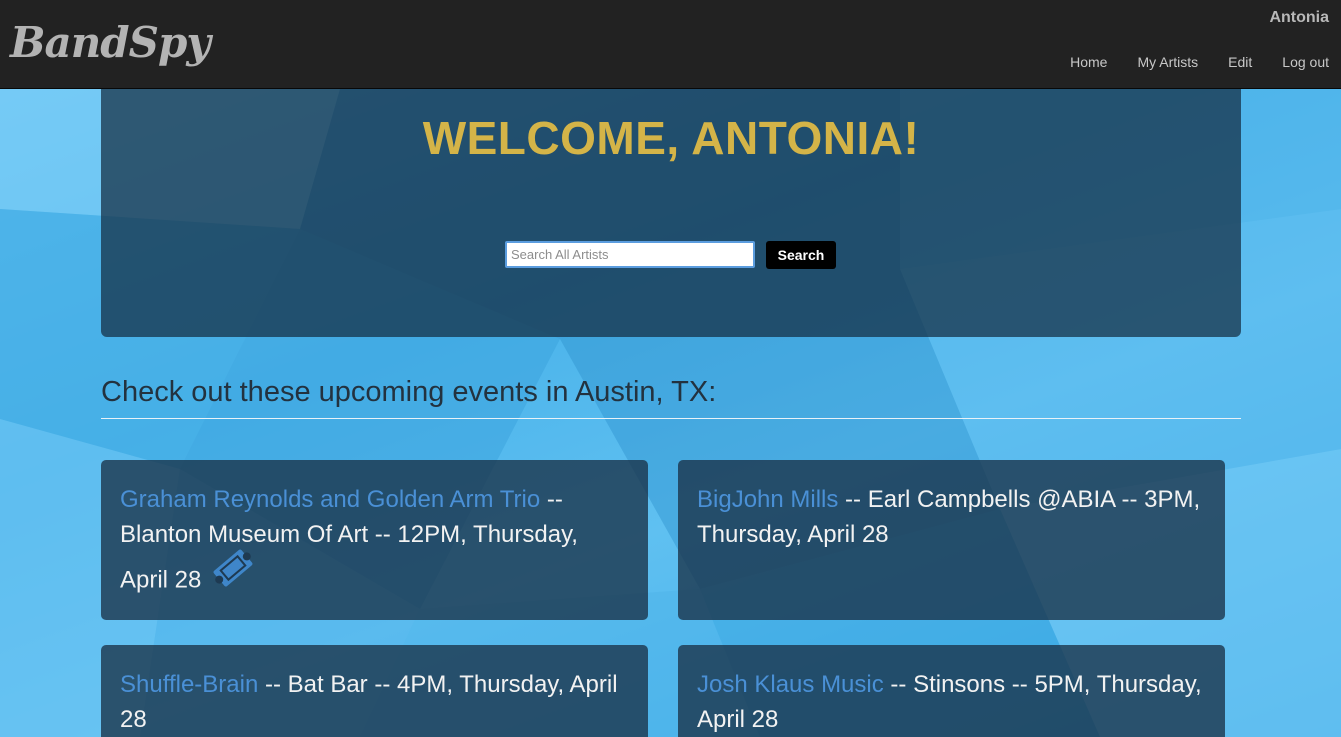  I want to click on current-username: Antonia, so click(1299, 17).